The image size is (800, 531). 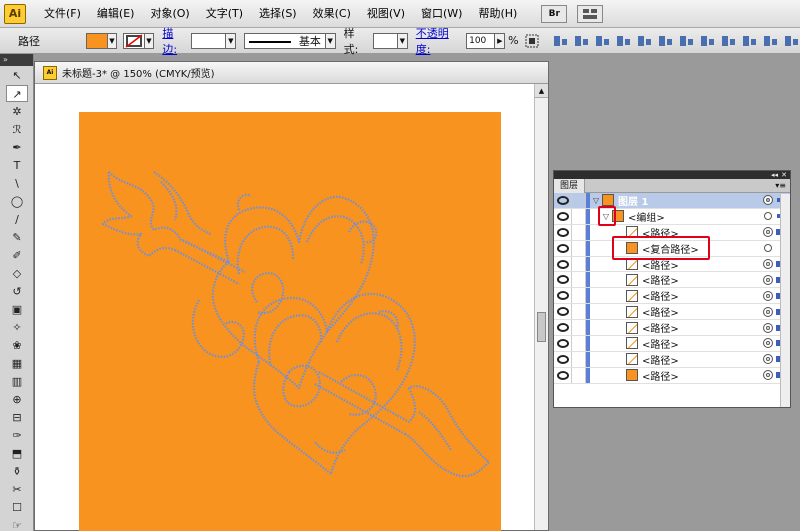 I want to click on tool-button: ⬒, so click(x=17, y=453).